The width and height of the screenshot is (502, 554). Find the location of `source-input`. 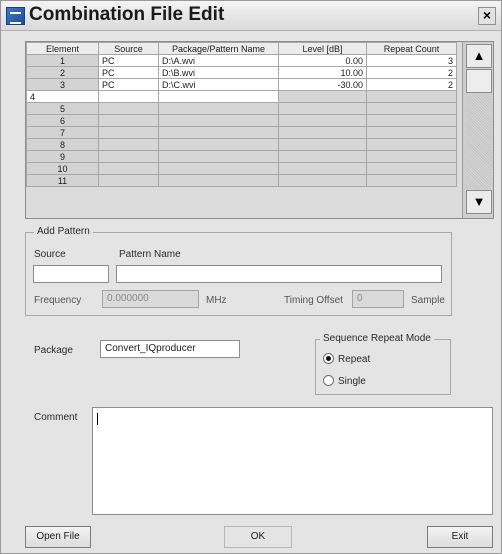

source-input is located at coordinates (71, 274).